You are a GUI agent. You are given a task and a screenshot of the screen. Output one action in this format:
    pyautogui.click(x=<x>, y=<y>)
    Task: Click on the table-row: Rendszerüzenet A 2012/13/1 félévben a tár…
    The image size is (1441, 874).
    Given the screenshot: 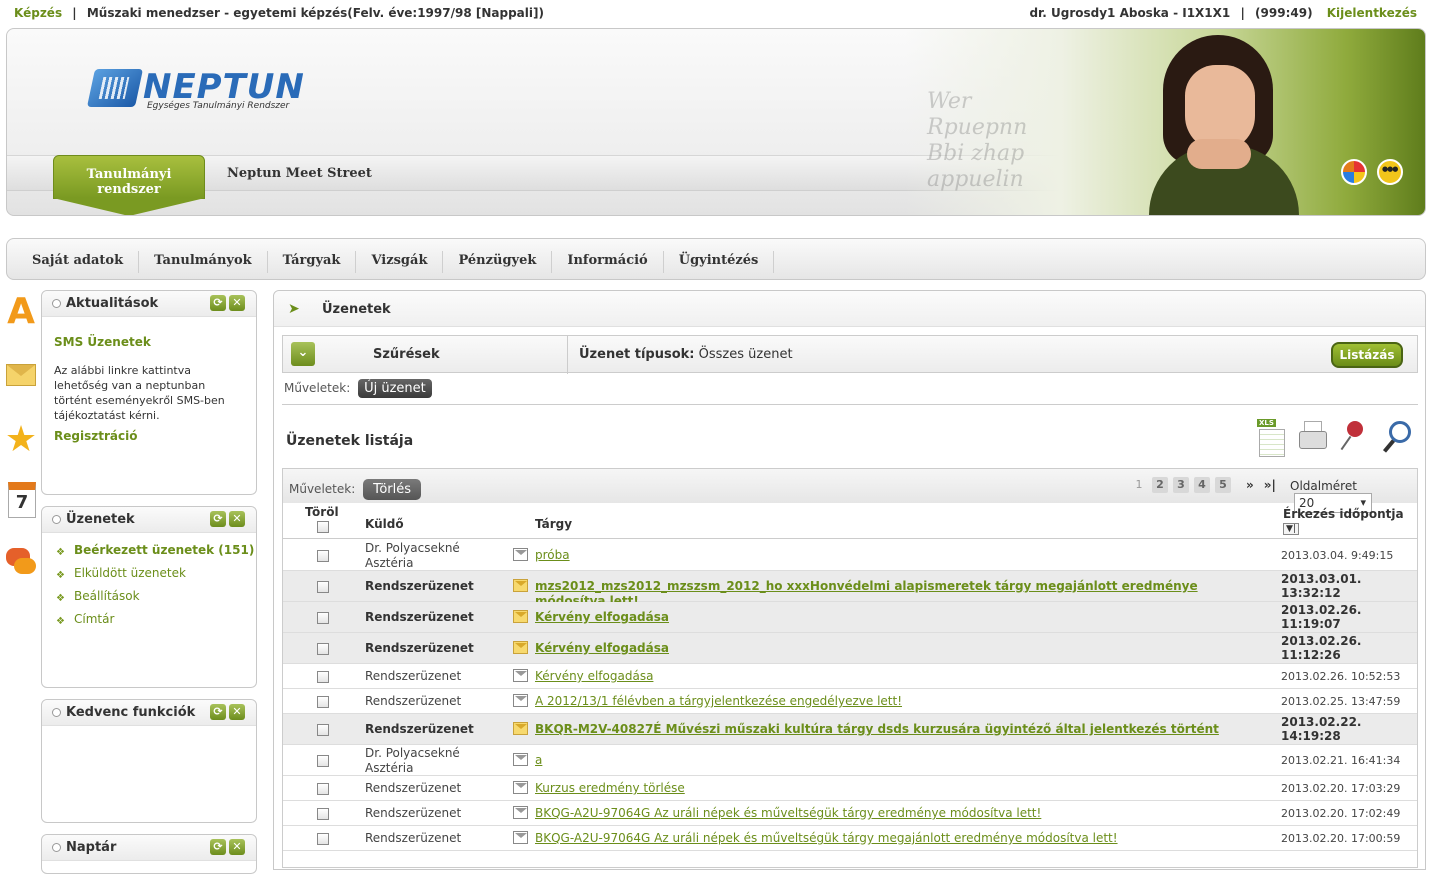 What is the action you would take?
    pyautogui.click(x=850, y=701)
    